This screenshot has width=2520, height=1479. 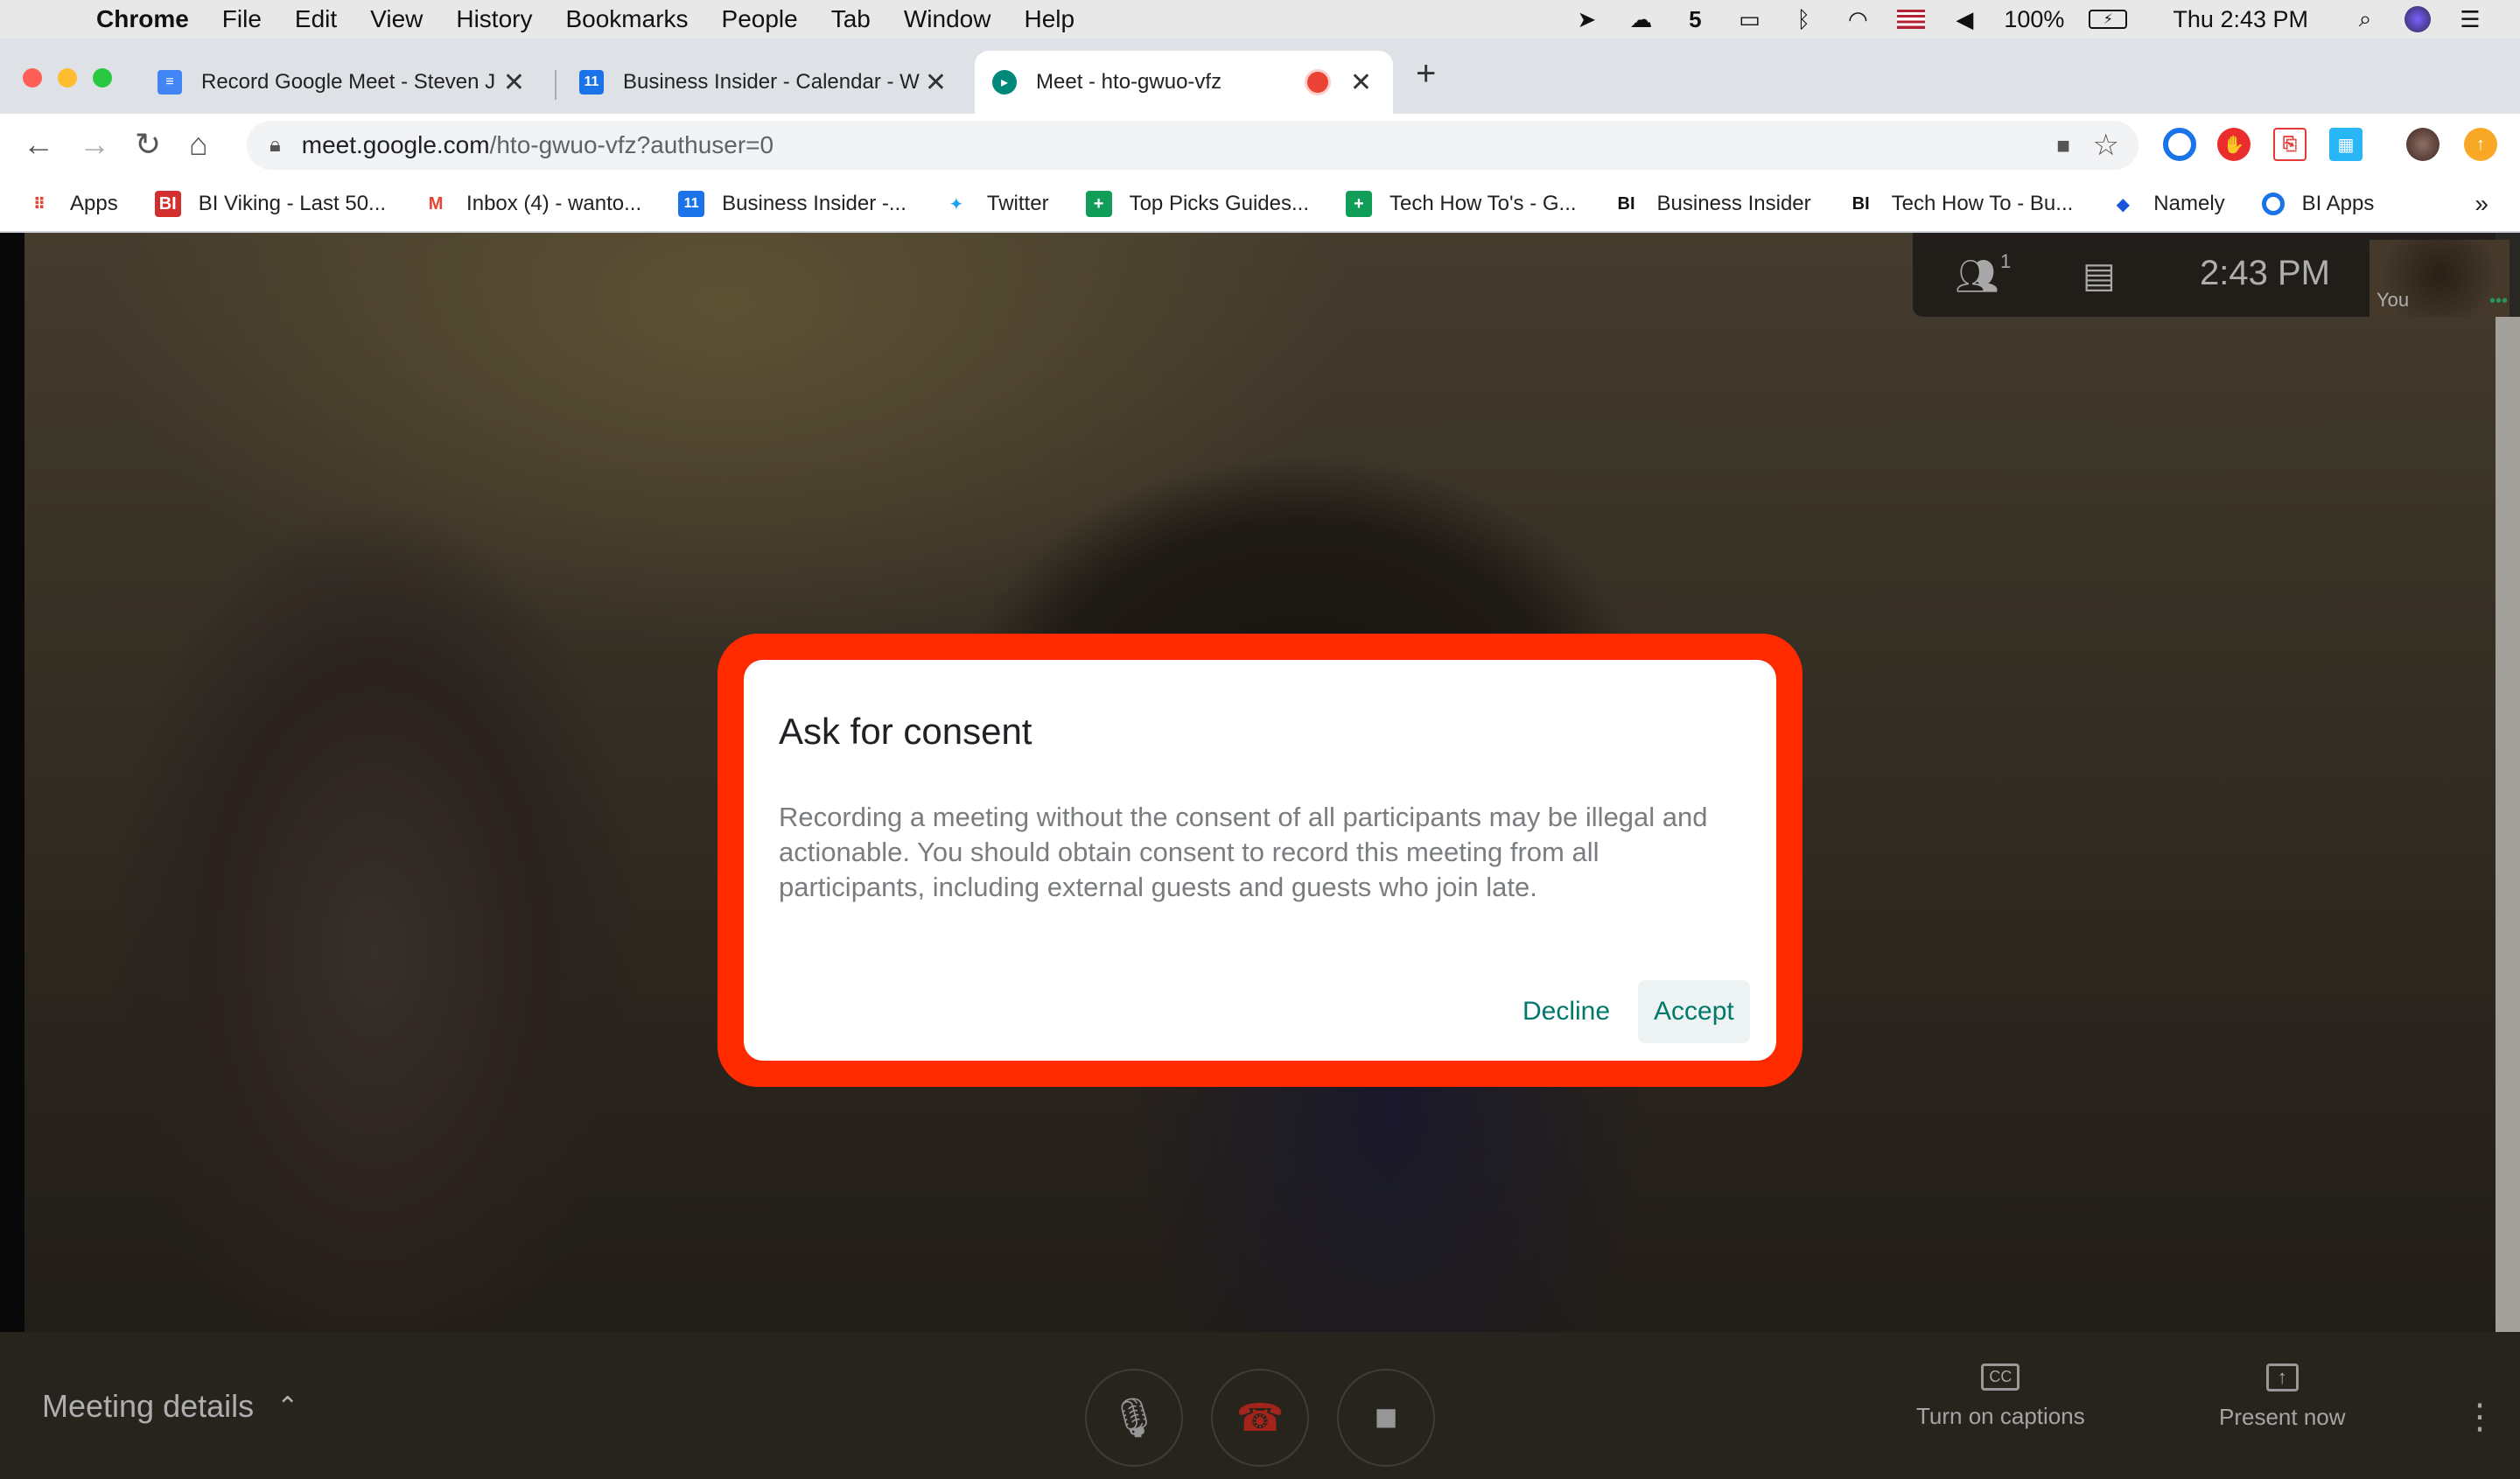 I want to click on airplay-icon: ▭, so click(x=1749, y=19).